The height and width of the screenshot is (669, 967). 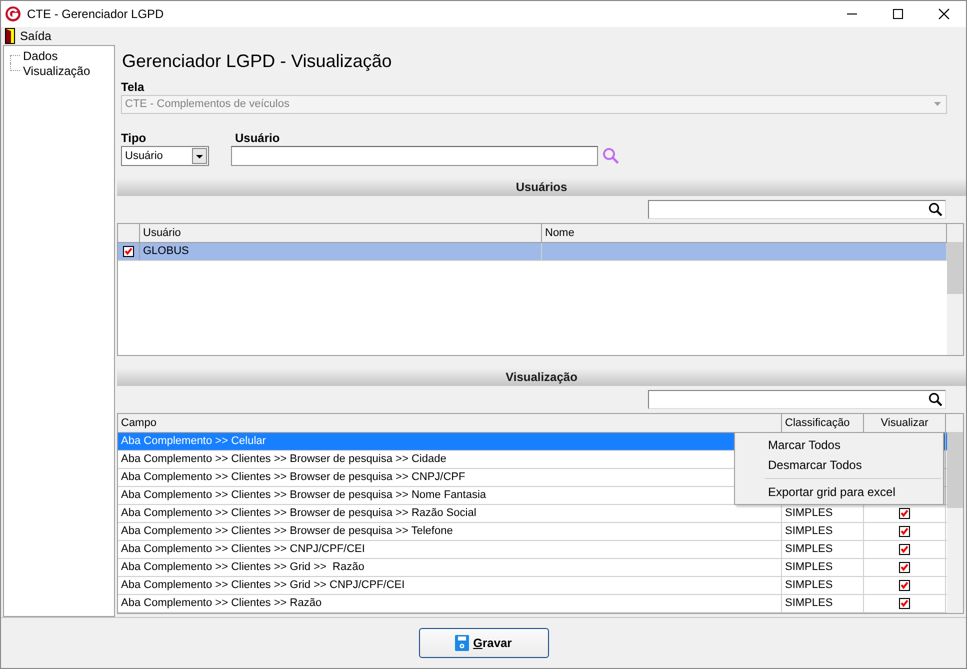 What do you see at coordinates (450, 585) in the screenshot?
I see `table-cell: Aba Complemento >> Clientes >> Grid >> CNPJ/CPF/CEI` at bounding box center [450, 585].